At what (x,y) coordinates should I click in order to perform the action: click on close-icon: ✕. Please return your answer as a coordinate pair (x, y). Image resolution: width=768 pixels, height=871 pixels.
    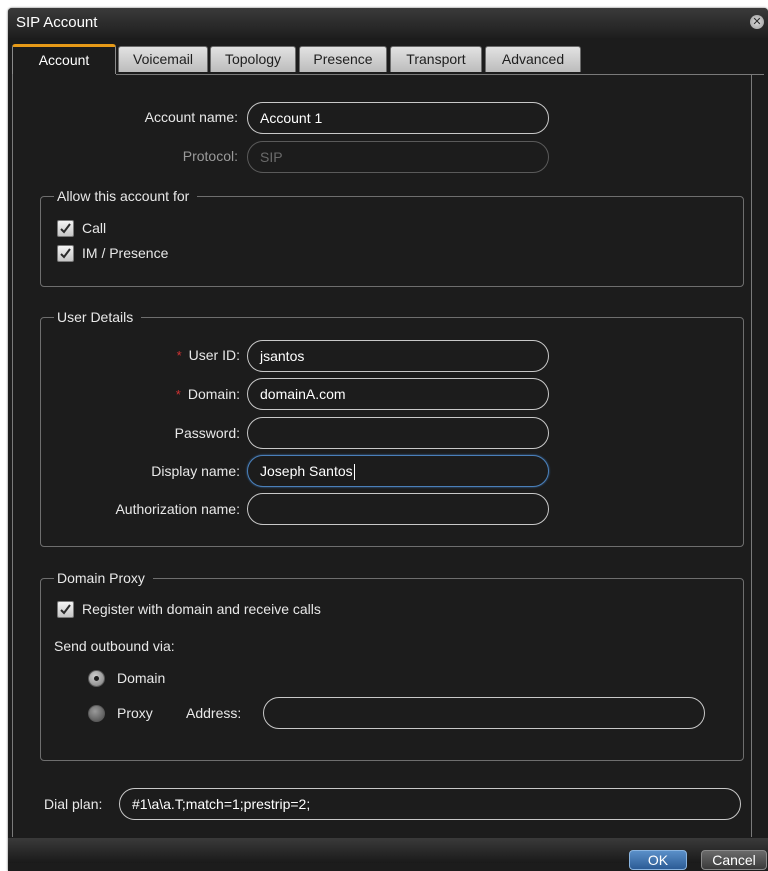
    Looking at the image, I should click on (757, 22).